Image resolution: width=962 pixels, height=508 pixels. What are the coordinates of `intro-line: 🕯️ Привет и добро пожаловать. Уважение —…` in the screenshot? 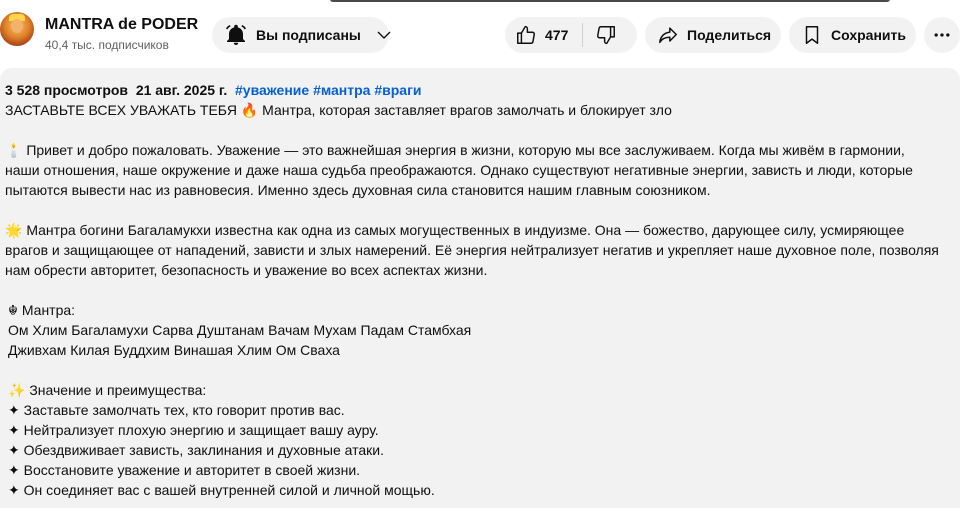 It's located at (455, 150).